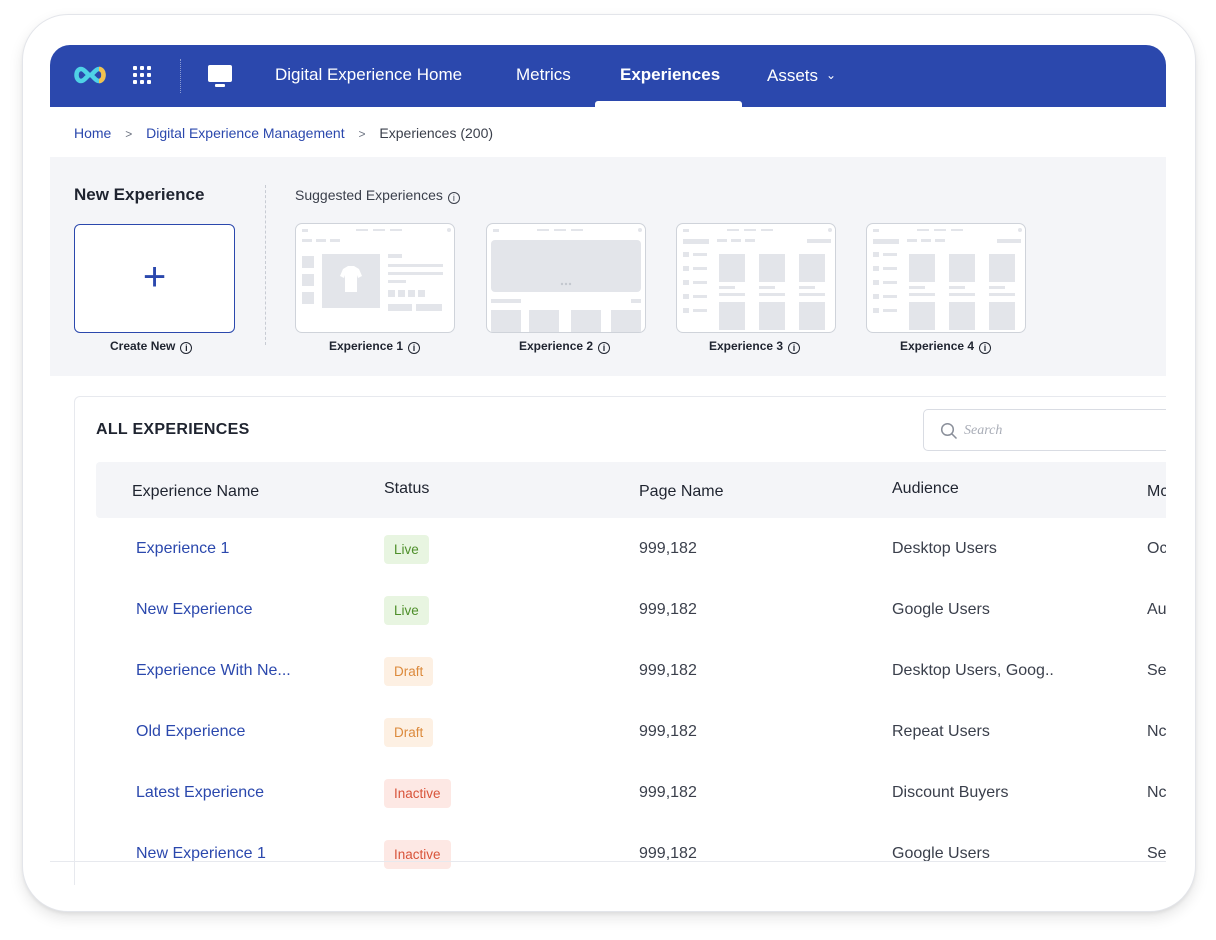 The image size is (1216, 940). I want to click on column-header-status: Status, so click(406, 489).